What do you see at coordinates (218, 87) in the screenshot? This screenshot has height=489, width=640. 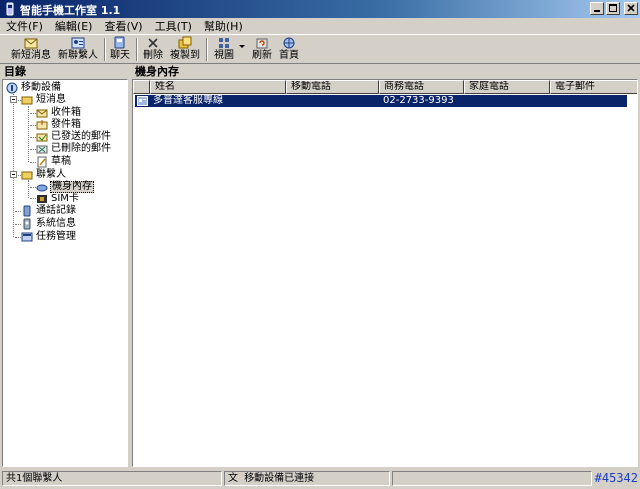 I see `column-header-name: 姓名` at bounding box center [218, 87].